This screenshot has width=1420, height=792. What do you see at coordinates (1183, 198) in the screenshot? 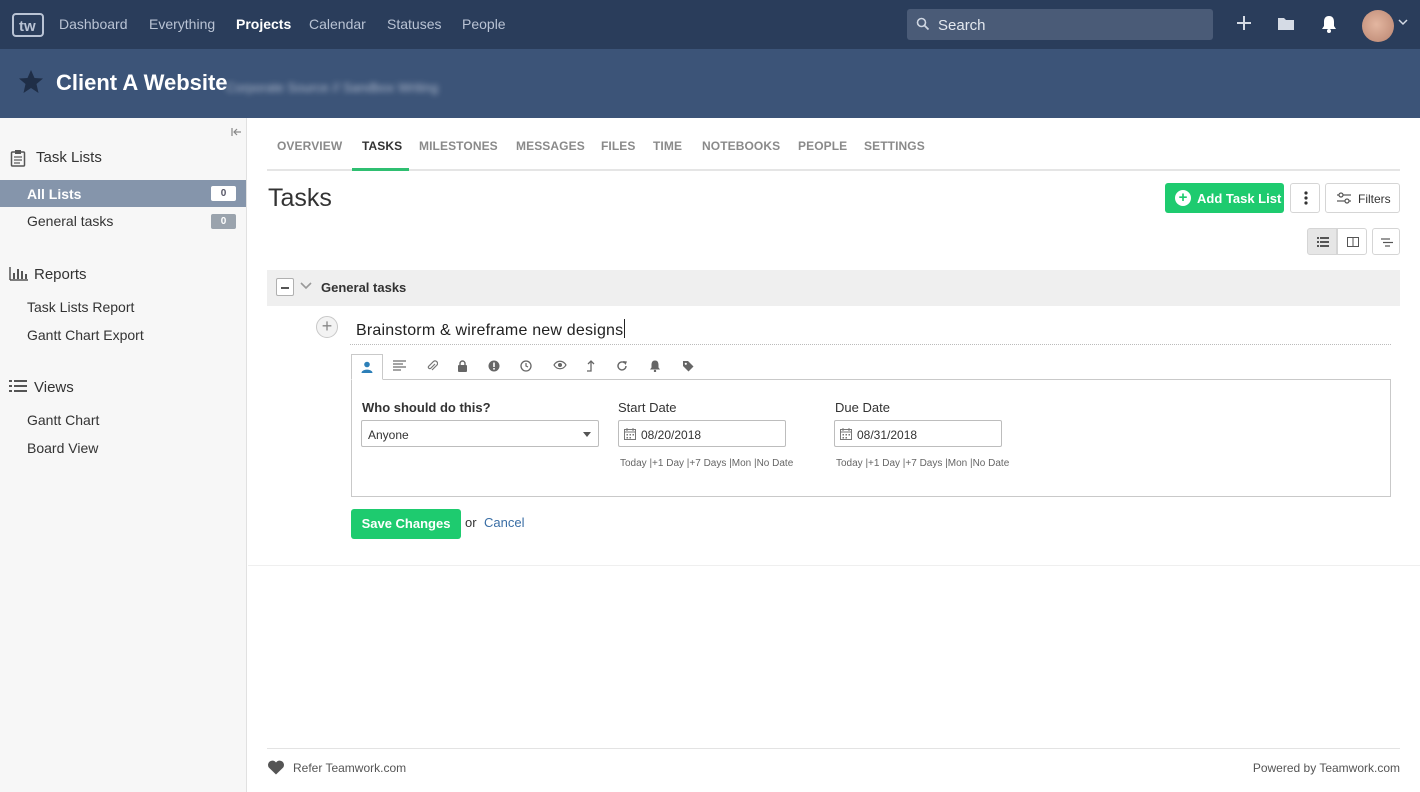
I see `plus-circle-icon: +` at bounding box center [1183, 198].